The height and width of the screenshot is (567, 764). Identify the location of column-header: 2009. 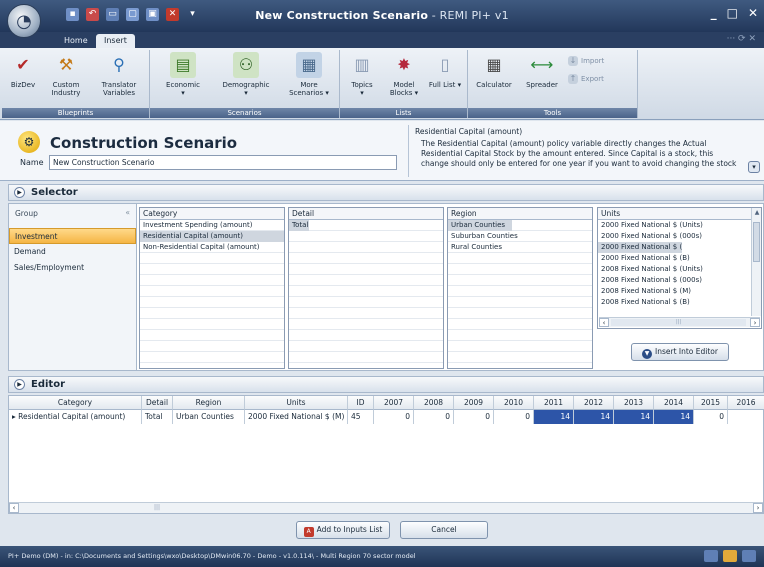
(474, 403).